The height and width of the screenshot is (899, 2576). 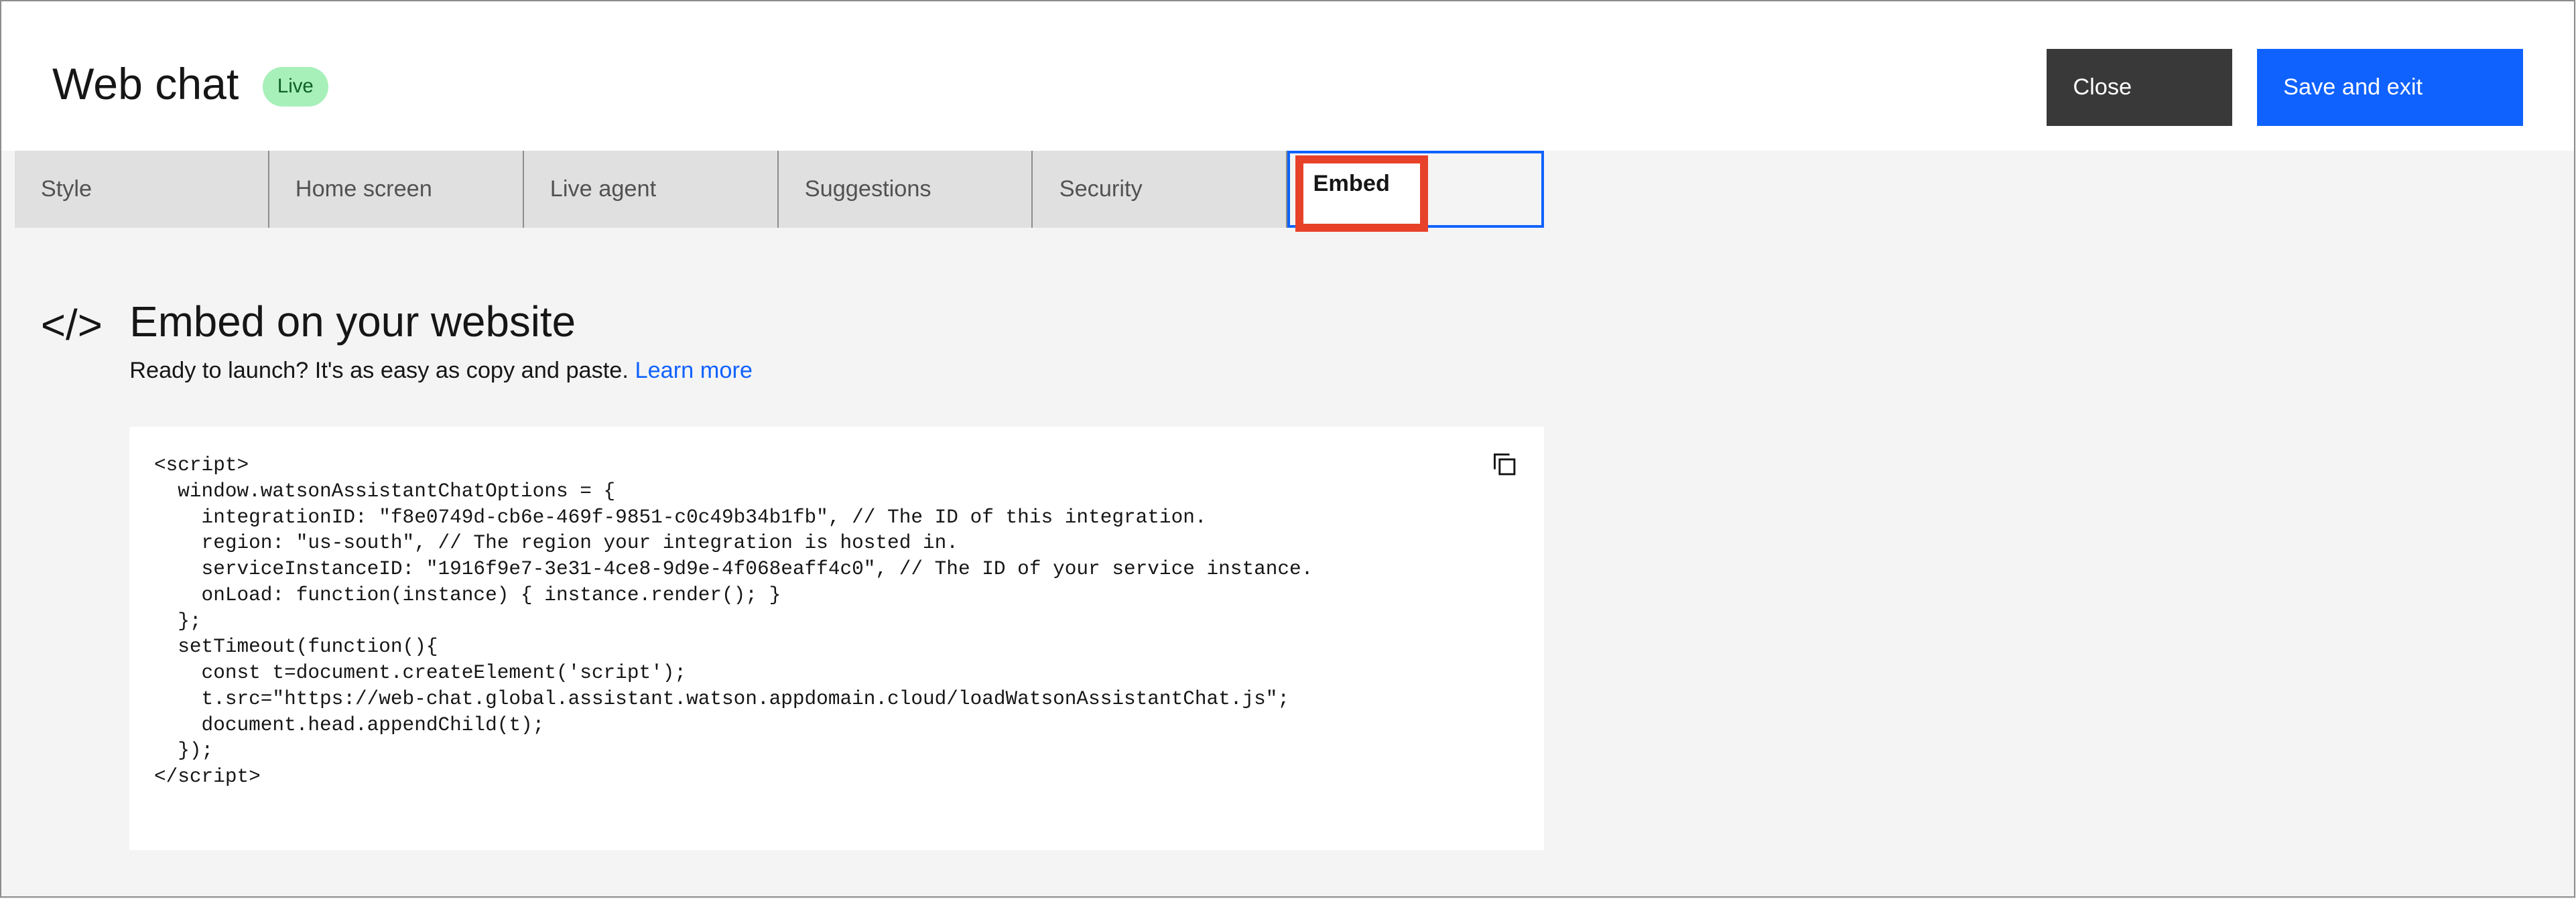 What do you see at coordinates (651, 189) in the screenshot?
I see `tab-live-agent: Live agent` at bounding box center [651, 189].